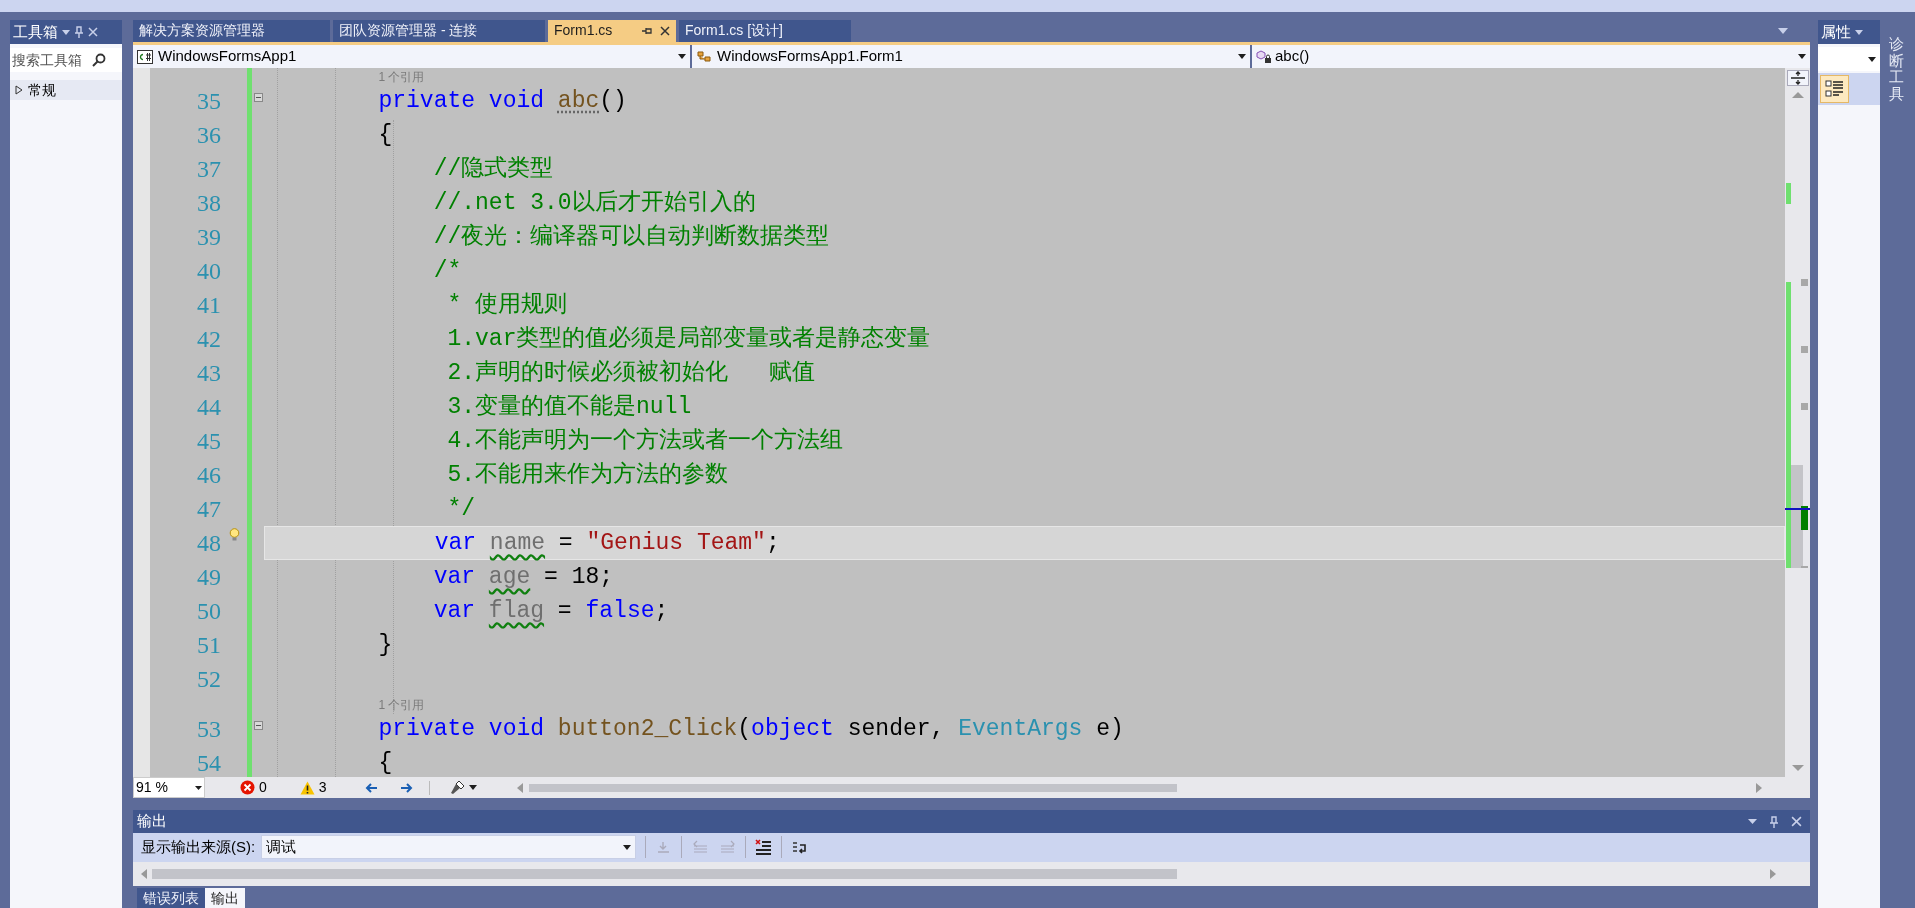 This screenshot has height=908, width=1915. Describe the element at coordinates (507, 306) in the screenshot. I see `code-line: * 使用规则` at that location.